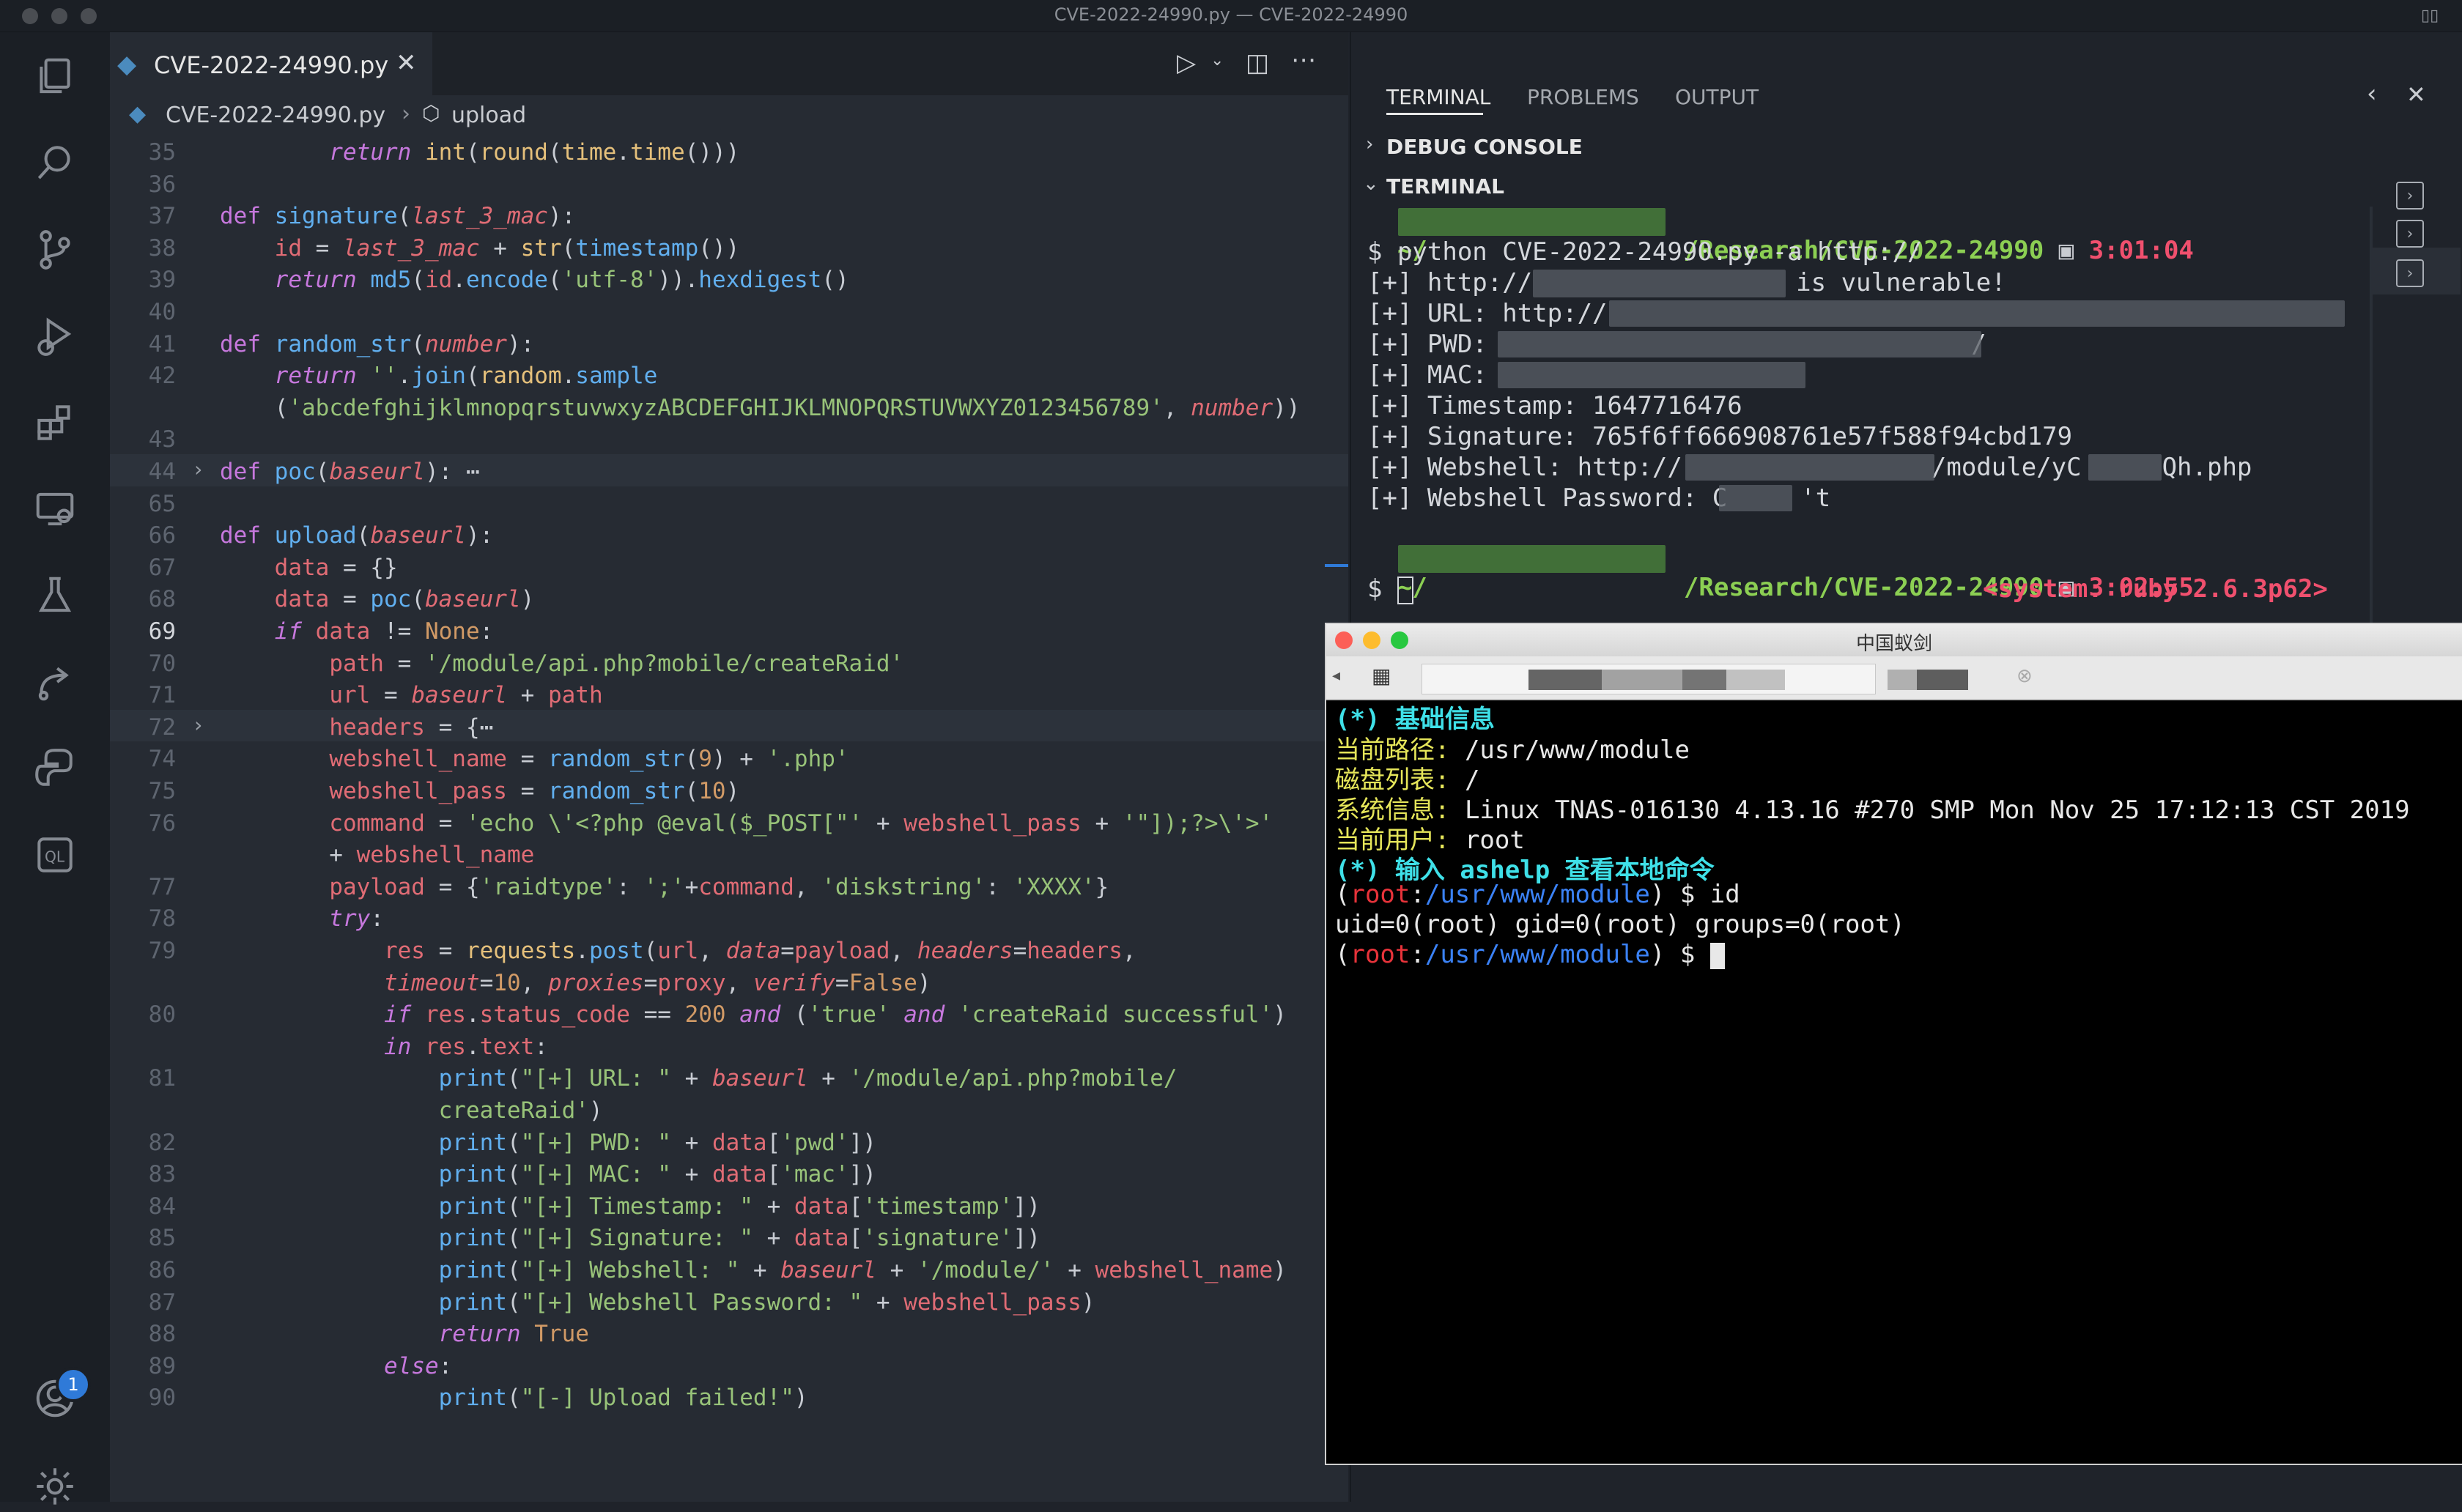 Image resolution: width=2462 pixels, height=1512 pixels. Describe the element at coordinates (729, 1141) in the screenshot. I see `code-line: 82 print("[+] PWD: " + data['pwd'])` at that location.